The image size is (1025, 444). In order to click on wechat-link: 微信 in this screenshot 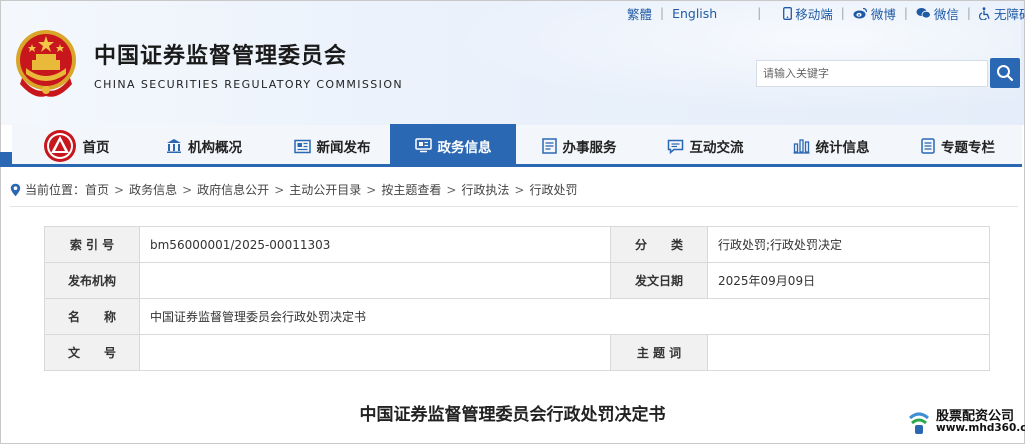, I will do `click(937, 13)`.